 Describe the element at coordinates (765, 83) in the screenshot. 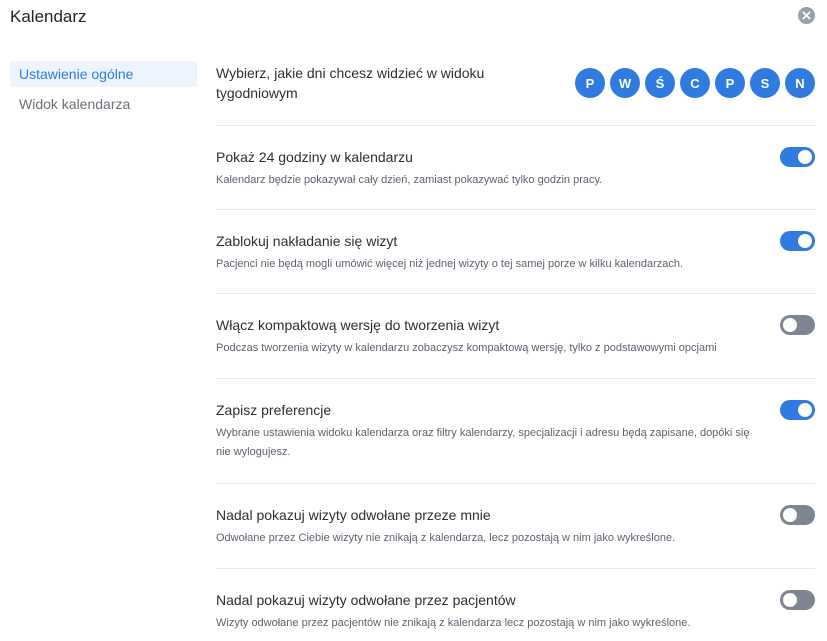

I see `day-button-saturday: S` at that location.